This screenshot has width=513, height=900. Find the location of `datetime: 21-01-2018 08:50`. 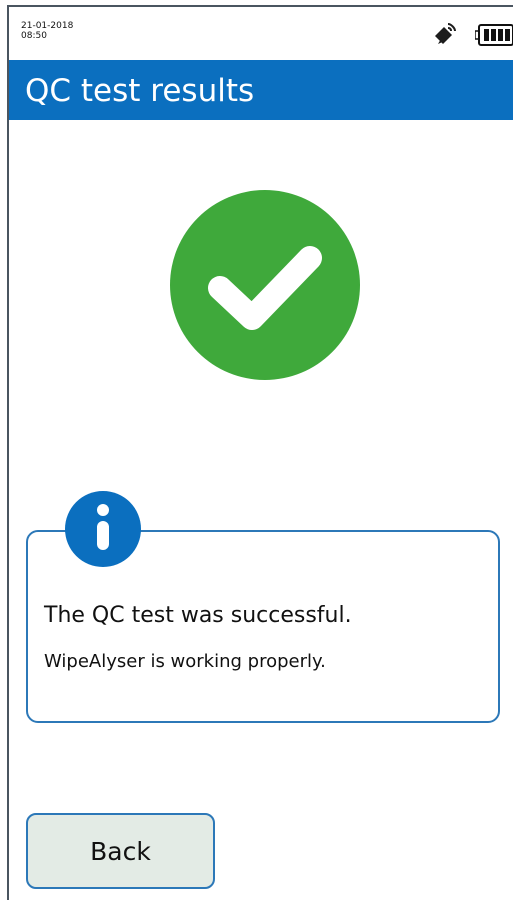

datetime: 21-01-2018 08:50 is located at coordinates (47, 31).